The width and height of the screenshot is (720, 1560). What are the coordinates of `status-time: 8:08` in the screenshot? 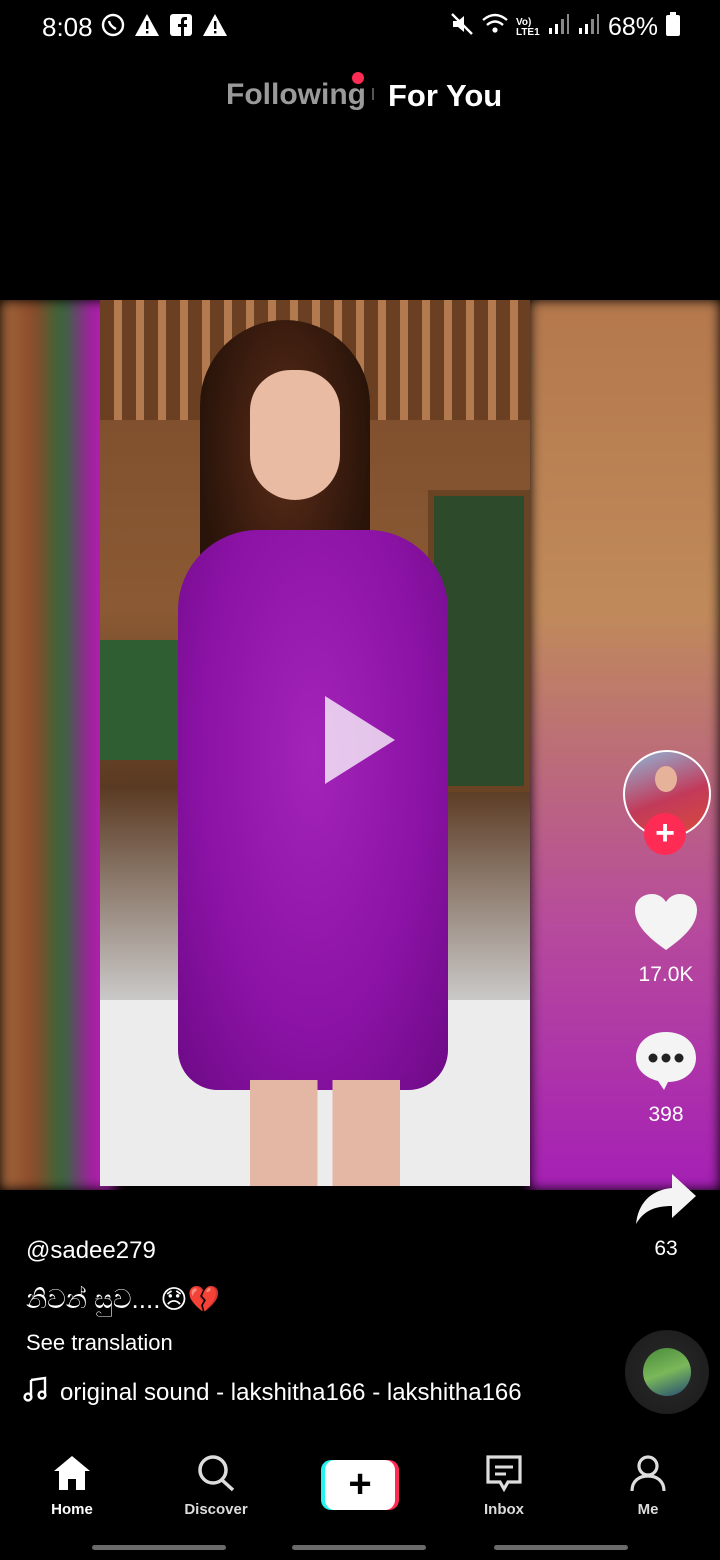 It's located at (67, 27).